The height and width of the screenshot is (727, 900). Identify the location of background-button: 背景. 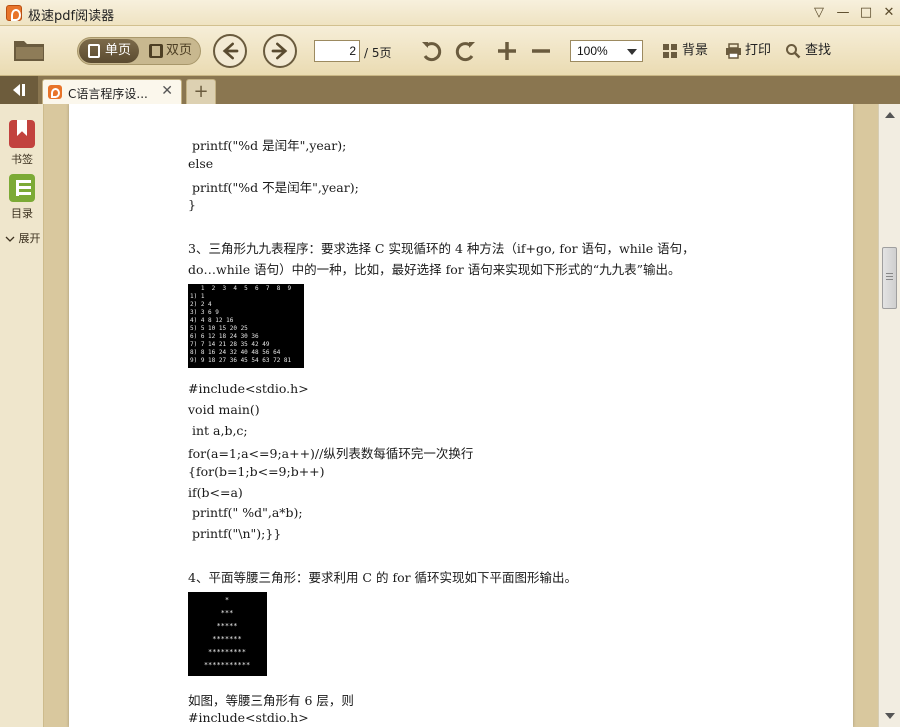
(685, 52).